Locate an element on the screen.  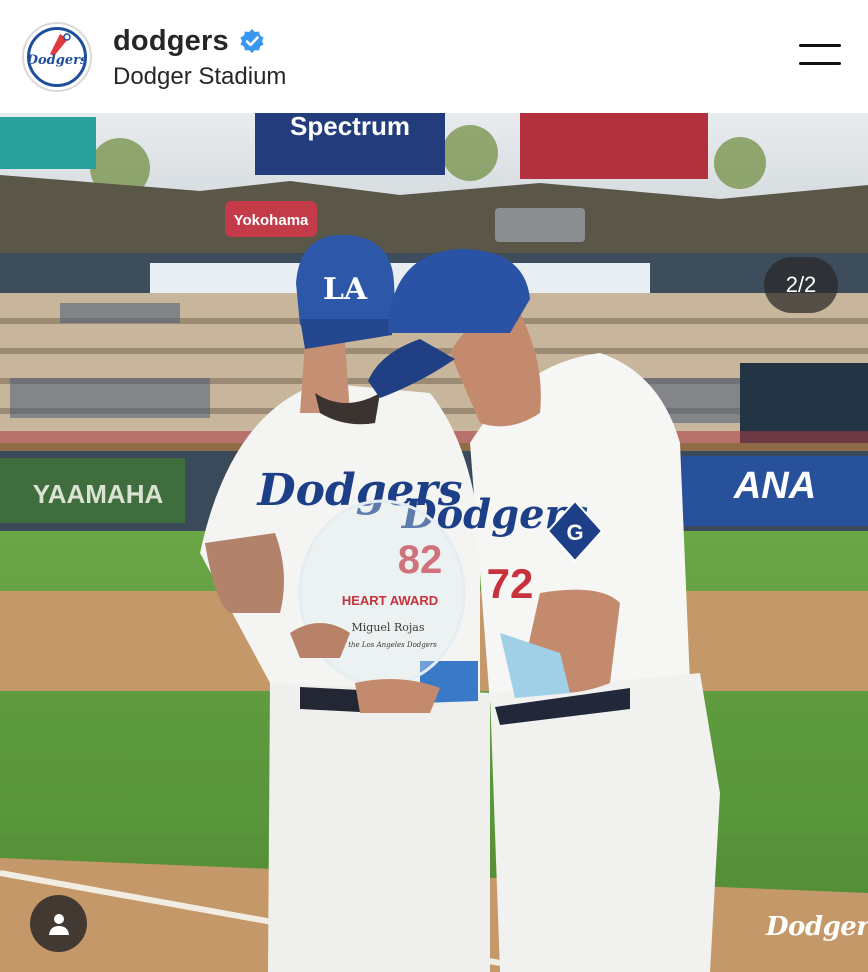
svg-text: Dodgers is located at coordinates (57, 60).